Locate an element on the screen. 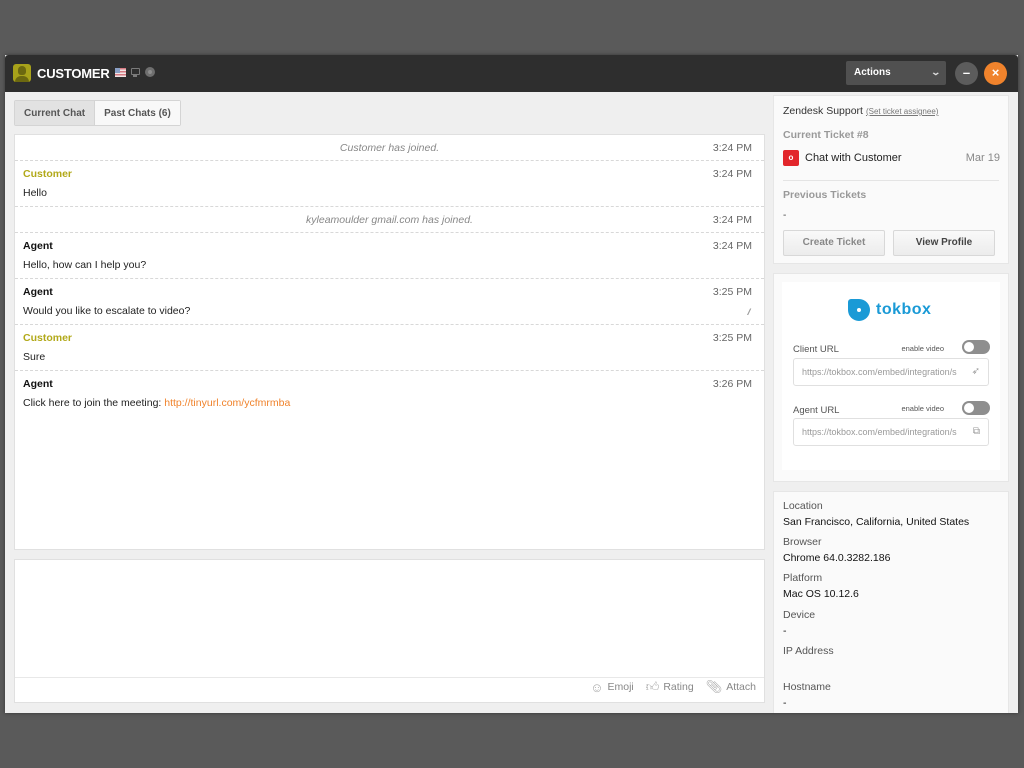  device-label: Device is located at coordinates (799, 615).